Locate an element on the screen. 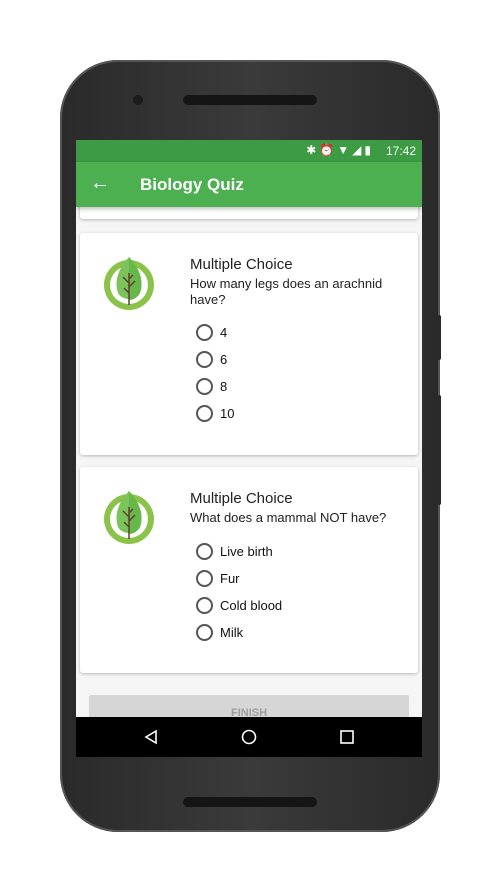  option-label: Live birth is located at coordinates (246, 551).